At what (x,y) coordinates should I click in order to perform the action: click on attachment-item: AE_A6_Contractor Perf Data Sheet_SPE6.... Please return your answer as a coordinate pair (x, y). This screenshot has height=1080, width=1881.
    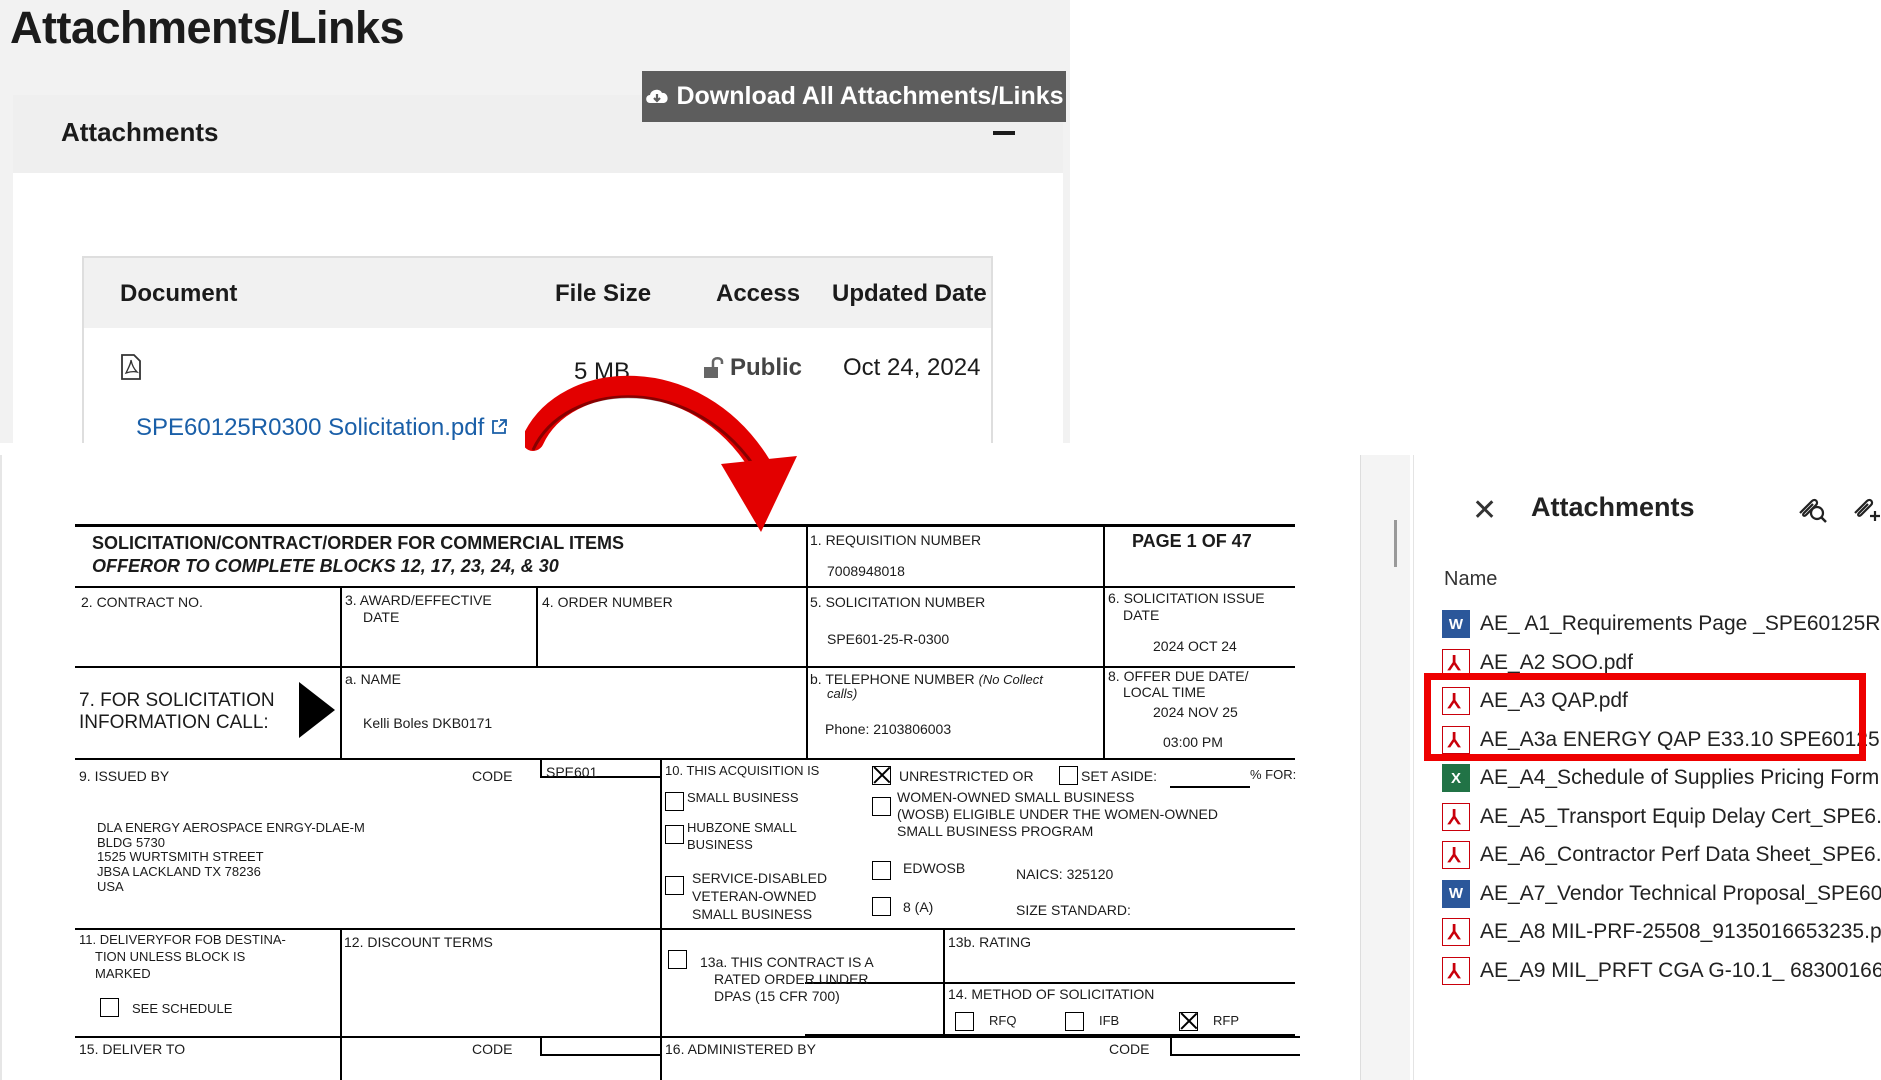
    Looking at the image, I should click on (1661, 855).